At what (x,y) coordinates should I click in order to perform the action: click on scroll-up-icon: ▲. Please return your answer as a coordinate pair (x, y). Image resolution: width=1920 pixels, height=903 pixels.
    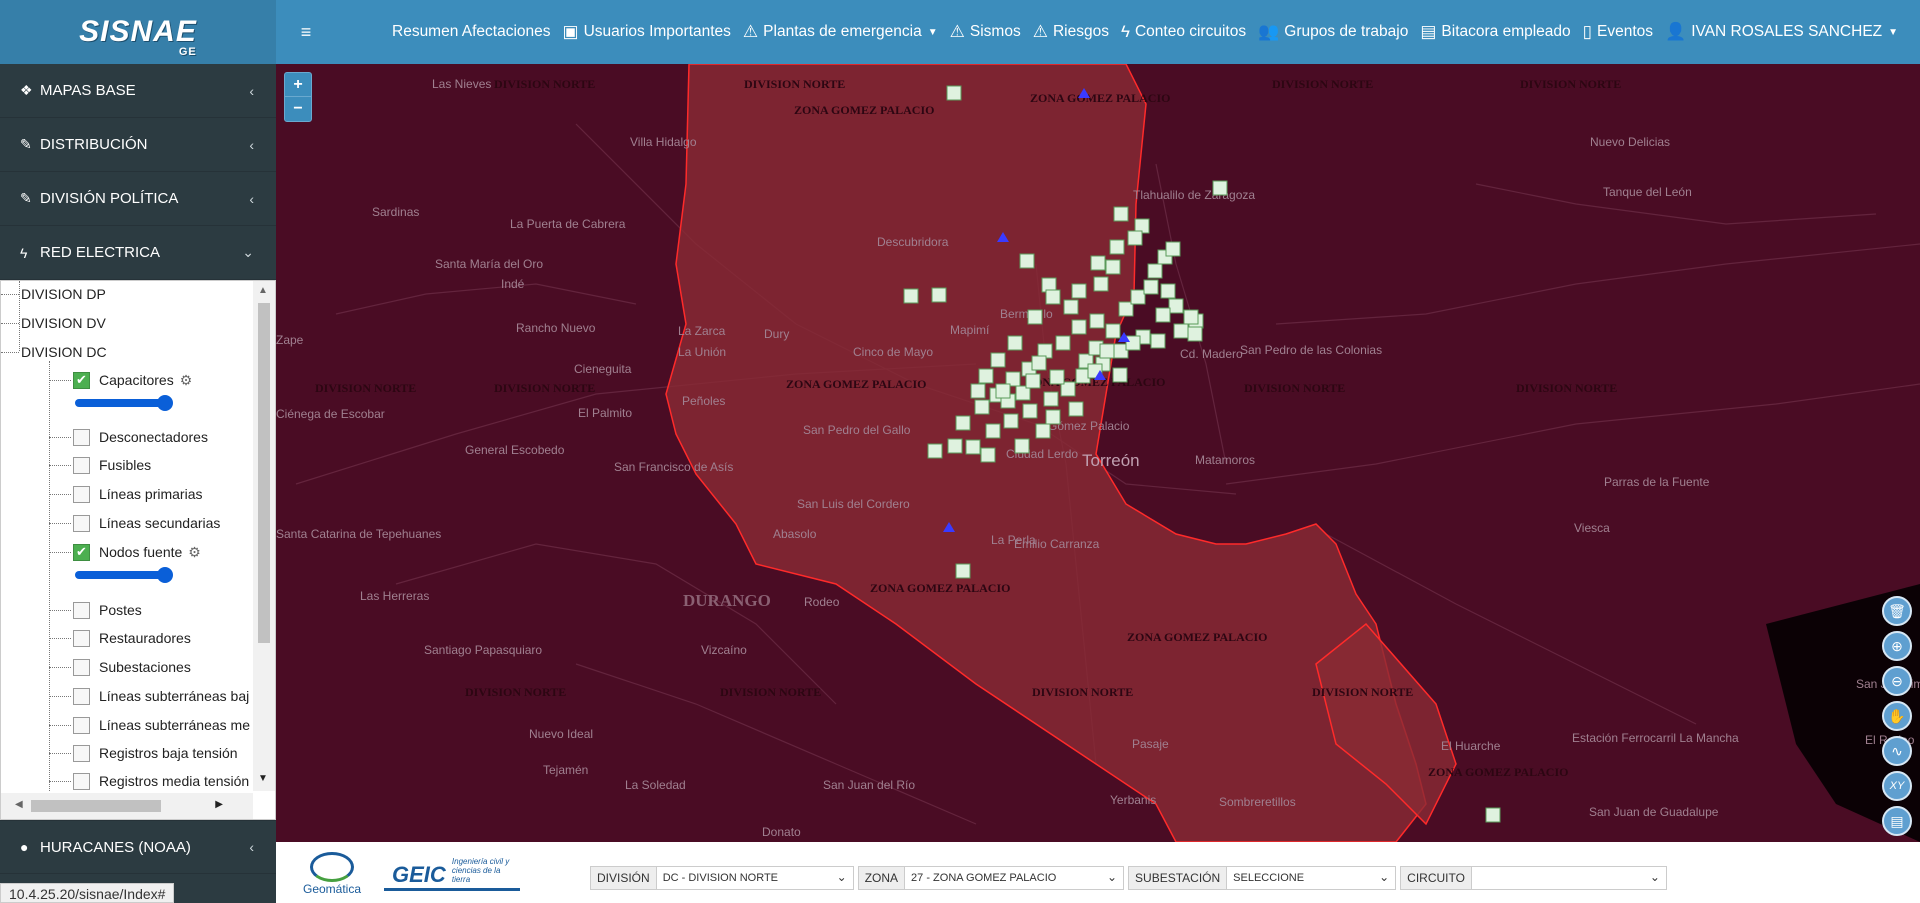
    Looking at the image, I should click on (263, 290).